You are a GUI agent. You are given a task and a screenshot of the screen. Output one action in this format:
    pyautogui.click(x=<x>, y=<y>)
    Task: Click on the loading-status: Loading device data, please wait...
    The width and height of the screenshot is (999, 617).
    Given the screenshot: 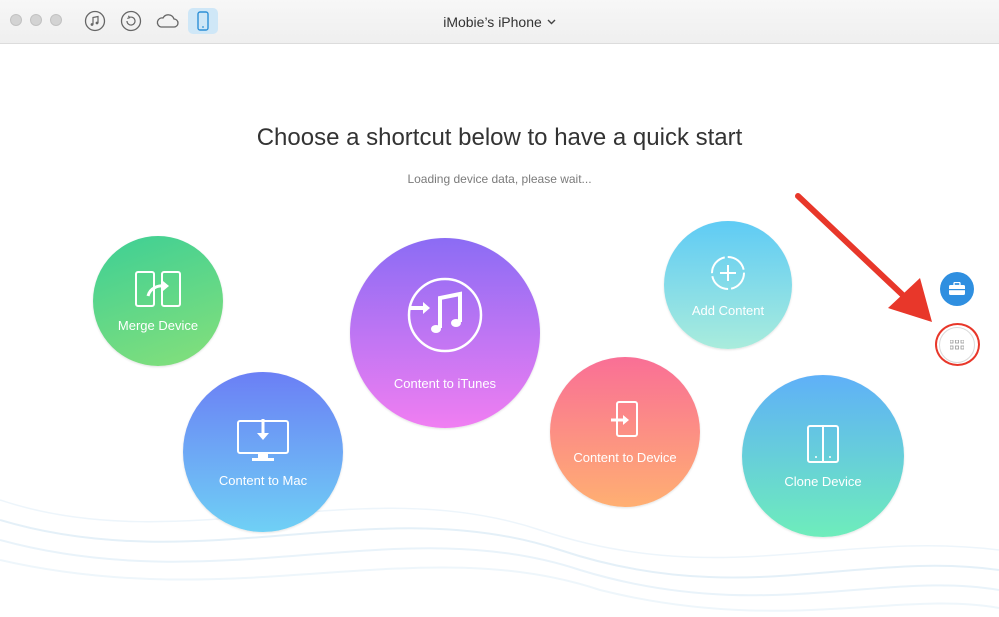 What is the action you would take?
    pyautogui.click(x=499, y=179)
    